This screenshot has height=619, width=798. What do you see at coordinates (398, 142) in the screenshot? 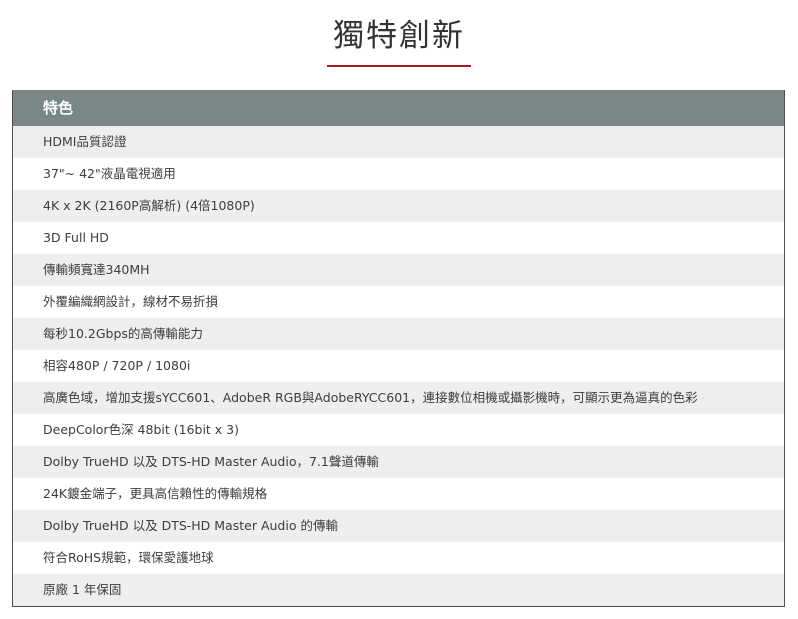
I see `table-row: HDMI品質認證` at bounding box center [398, 142].